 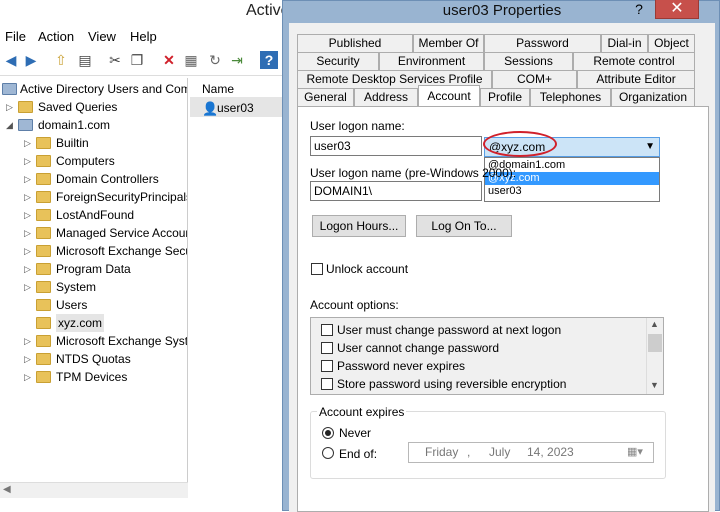 I want to click on console-tree-icon: ▤, so click(x=85, y=60).